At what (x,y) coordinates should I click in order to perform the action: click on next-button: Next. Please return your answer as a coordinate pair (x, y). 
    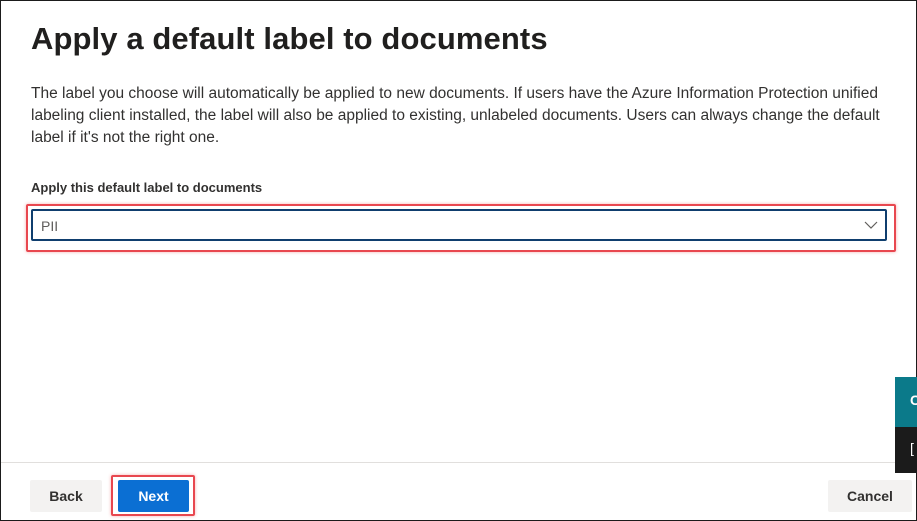
    Looking at the image, I should click on (153, 496).